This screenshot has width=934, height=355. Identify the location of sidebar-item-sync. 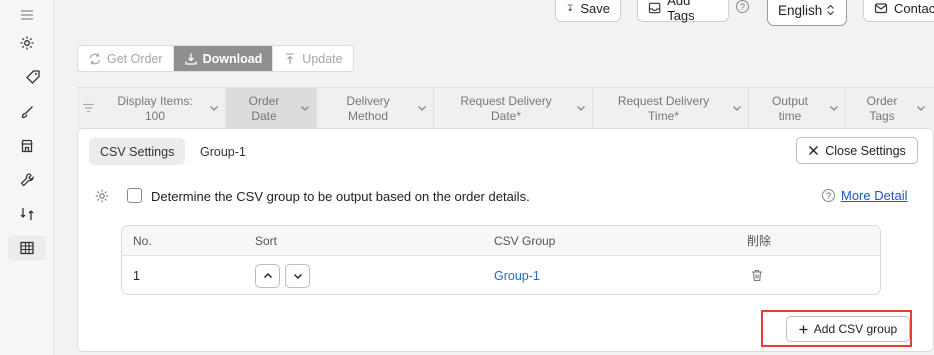
(27, 214).